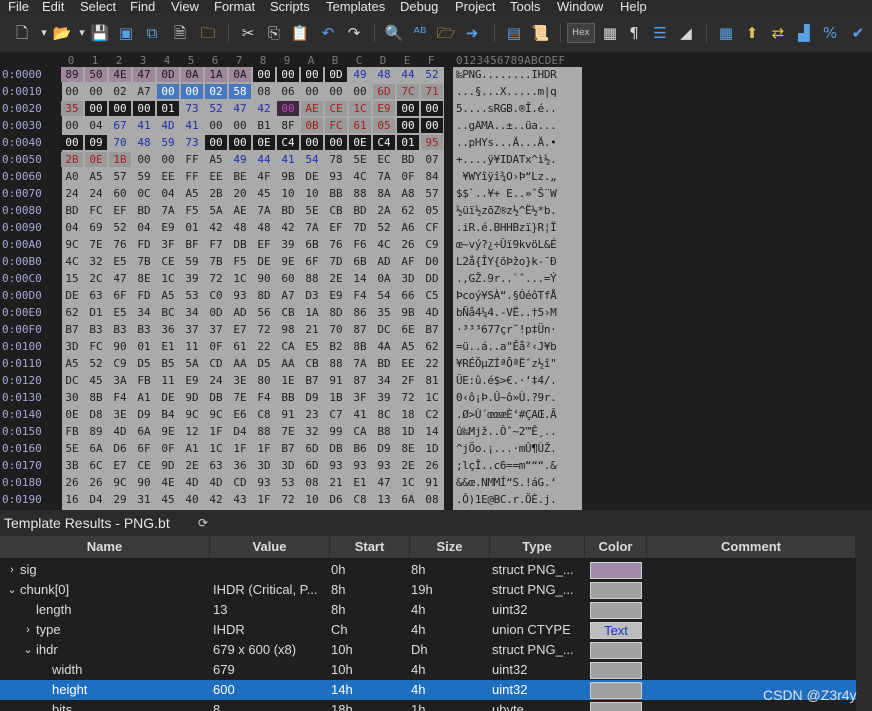 The image size is (872, 711). Describe the element at coordinates (804, 33) in the screenshot. I see `histogram-icon: ▟` at that location.